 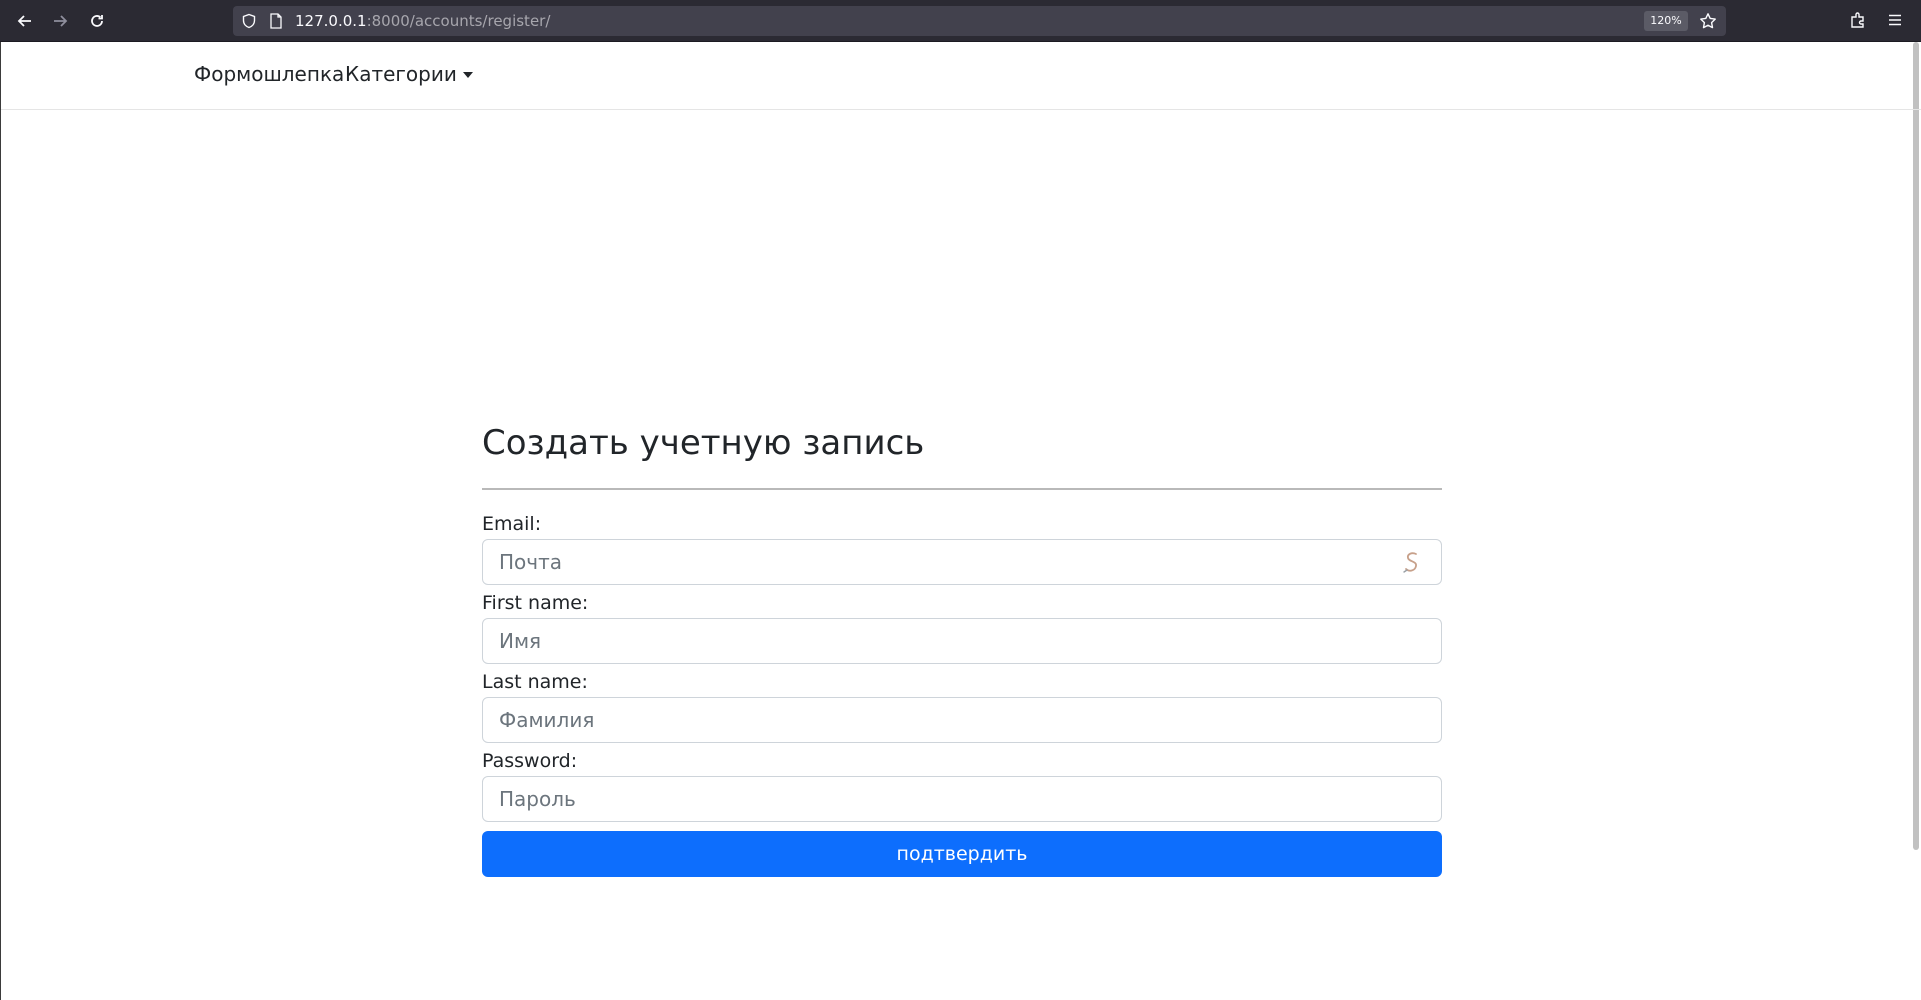 What do you see at coordinates (458, 21) in the screenshot?
I see `url-path: :8000/accounts/register/` at bounding box center [458, 21].